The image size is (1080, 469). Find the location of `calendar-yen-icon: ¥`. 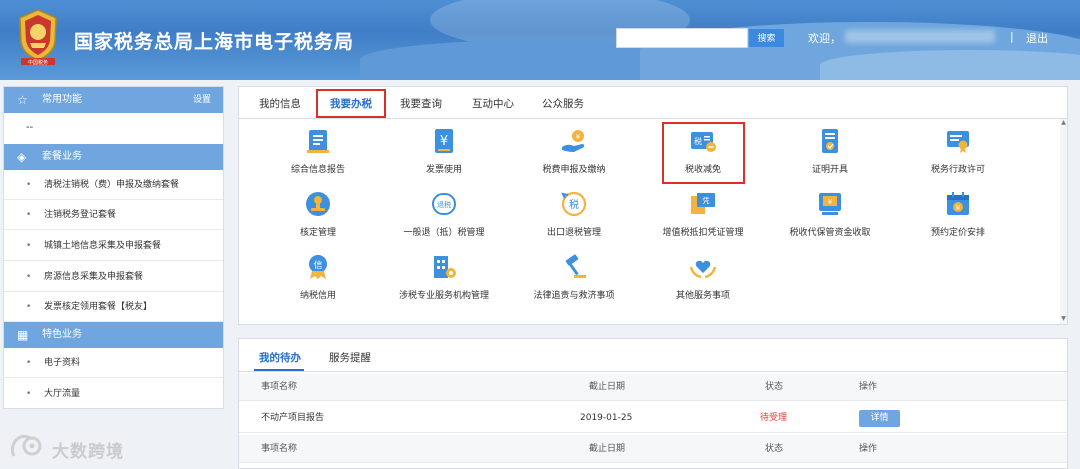

calendar-yen-icon: ¥ is located at coordinates (958, 203).